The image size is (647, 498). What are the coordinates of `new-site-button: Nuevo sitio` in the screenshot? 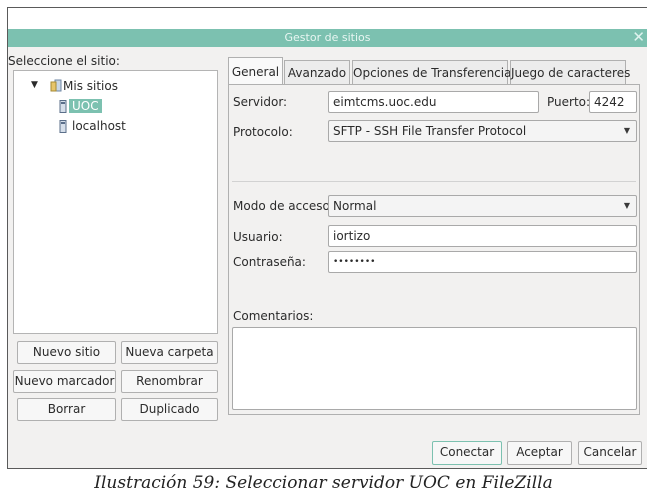 It's located at (66, 352).